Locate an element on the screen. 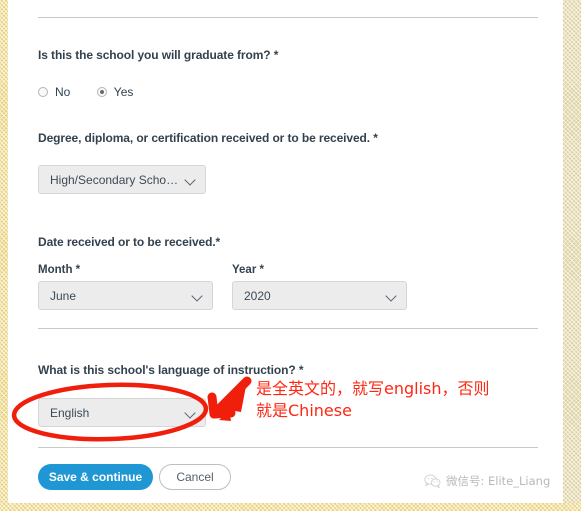 This screenshot has width=581, height=511. annotation-text: 是全英文的，就写english，否则 就是Chinese is located at coordinates (411, 399).